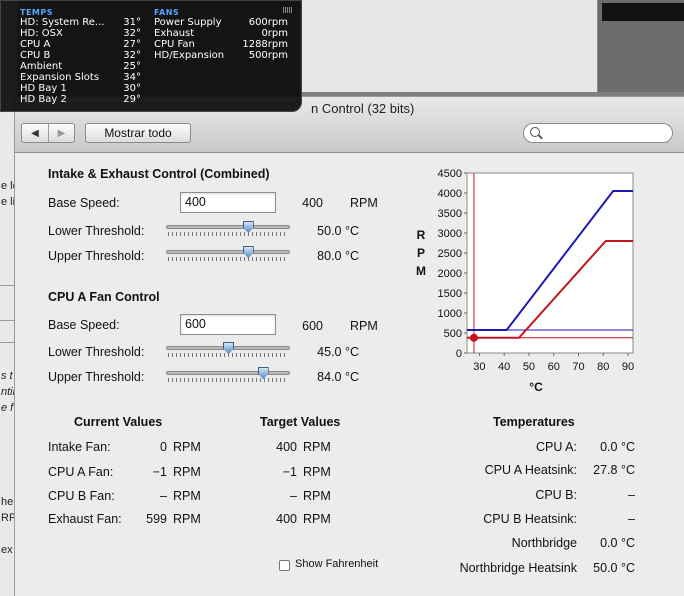  Describe the element at coordinates (79, 447) in the screenshot. I see `current-value-label: Intake Fan:` at that location.